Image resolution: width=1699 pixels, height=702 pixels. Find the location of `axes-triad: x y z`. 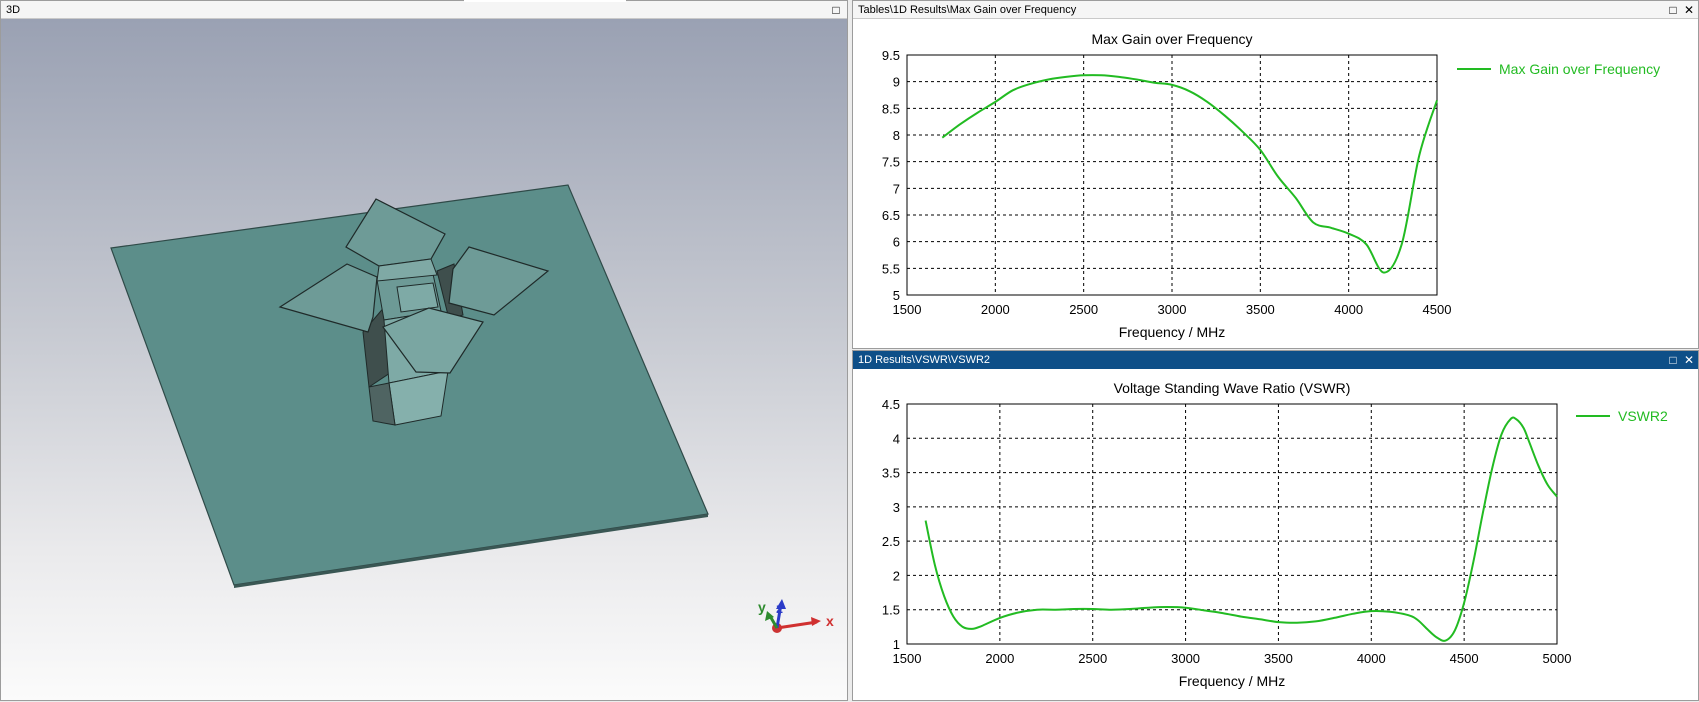

axes-triad: x y z is located at coordinates (796, 616).